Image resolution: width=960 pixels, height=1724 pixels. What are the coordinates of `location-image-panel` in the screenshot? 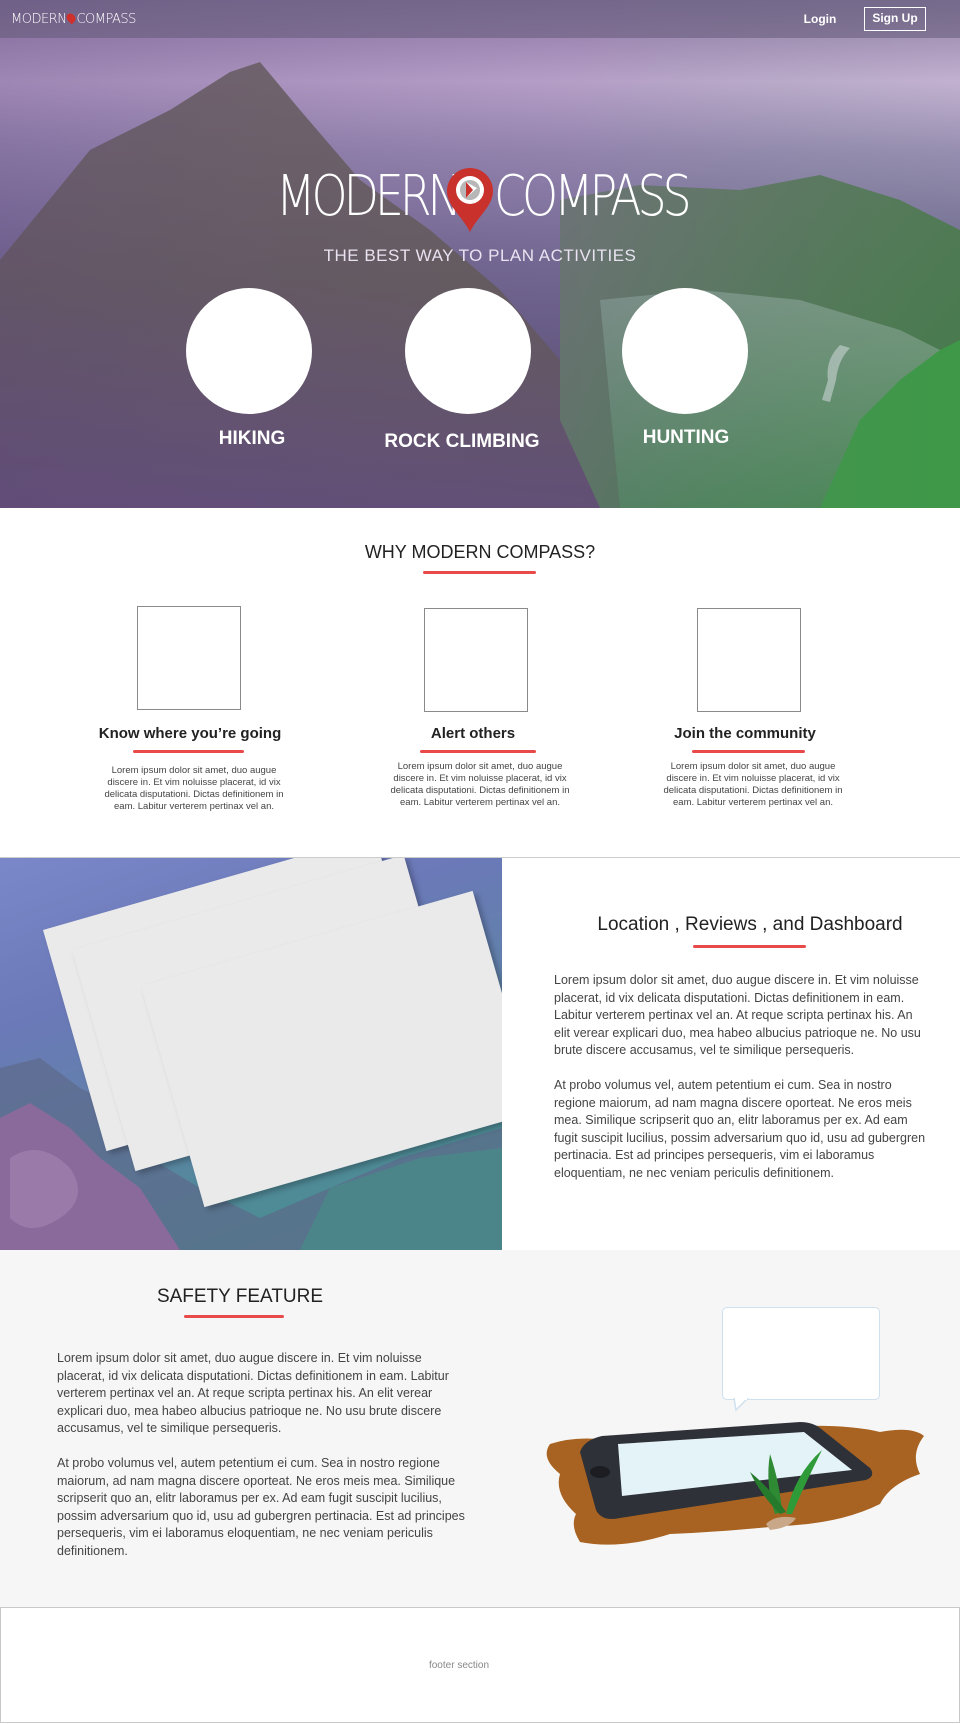 It's located at (251, 1054).